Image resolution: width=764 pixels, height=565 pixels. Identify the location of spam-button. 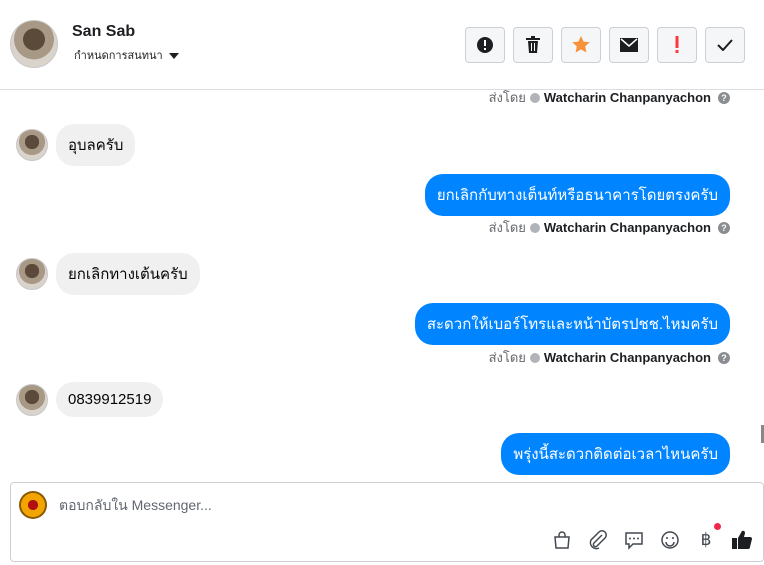
(677, 45).